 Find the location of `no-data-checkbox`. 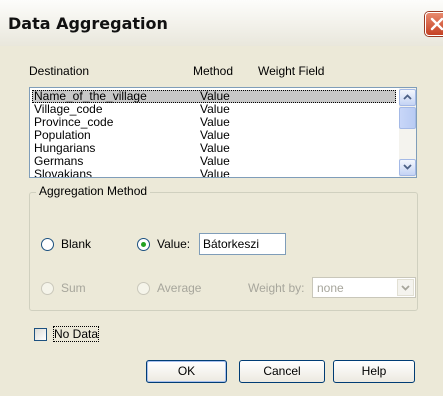

no-data-checkbox is located at coordinates (40, 334).